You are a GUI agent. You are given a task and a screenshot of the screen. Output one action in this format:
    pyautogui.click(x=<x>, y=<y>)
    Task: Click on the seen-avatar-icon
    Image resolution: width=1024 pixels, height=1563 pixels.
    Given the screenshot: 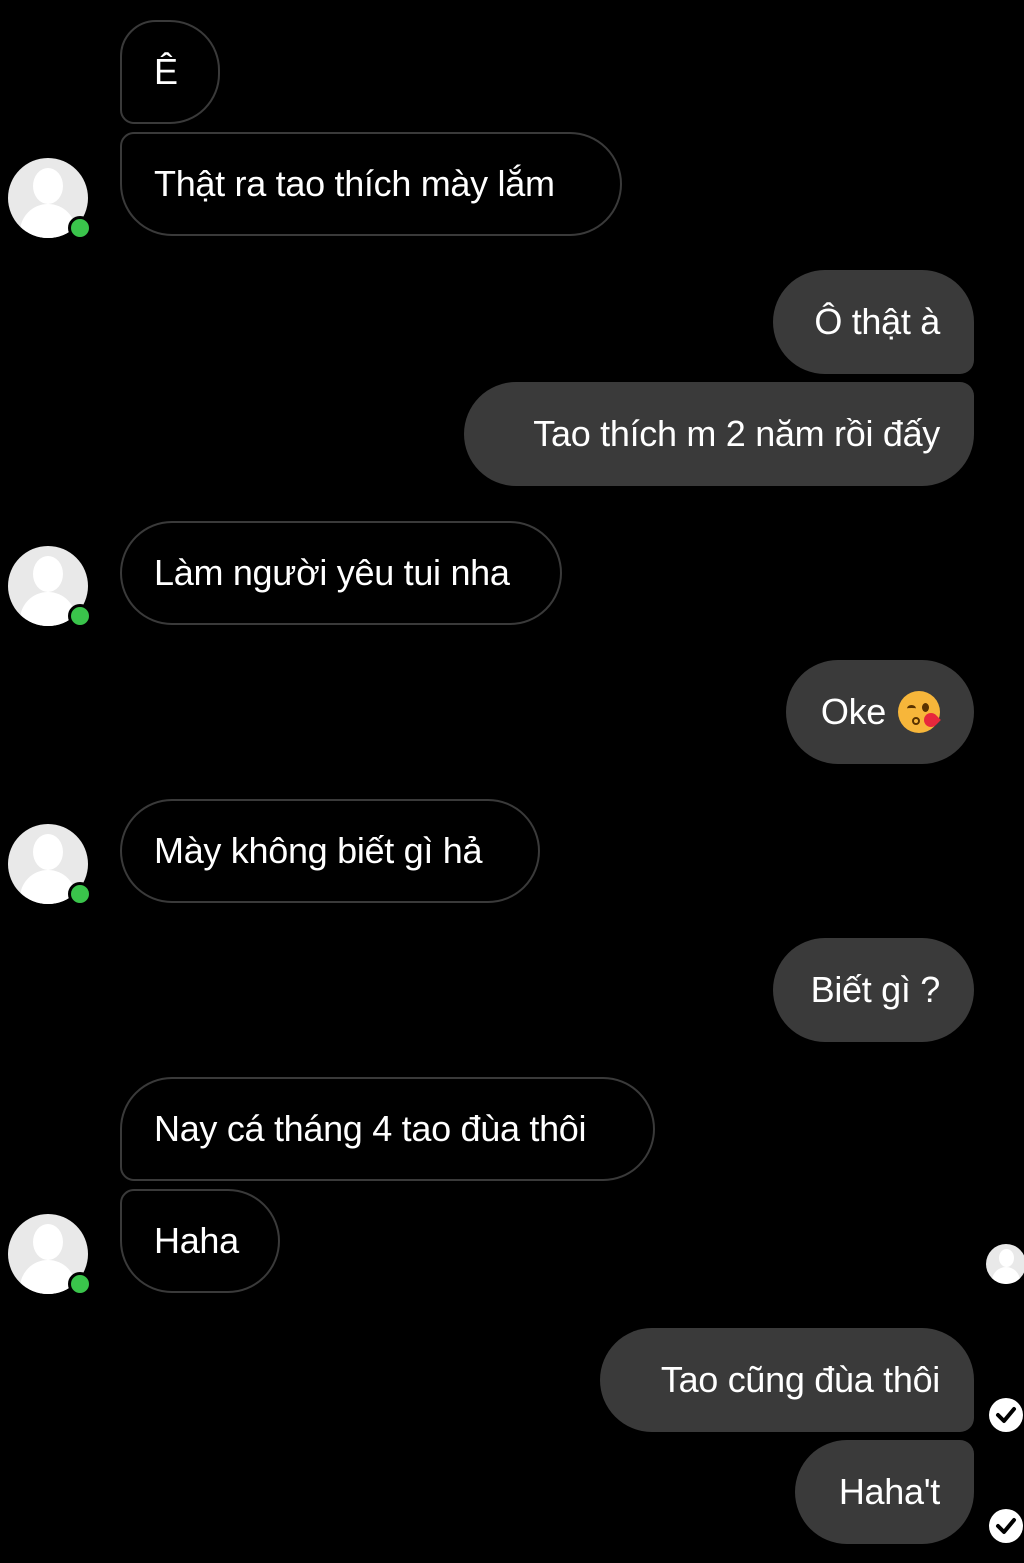 What is the action you would take?
    pyautogui.click(x=1005, y=1264)
    